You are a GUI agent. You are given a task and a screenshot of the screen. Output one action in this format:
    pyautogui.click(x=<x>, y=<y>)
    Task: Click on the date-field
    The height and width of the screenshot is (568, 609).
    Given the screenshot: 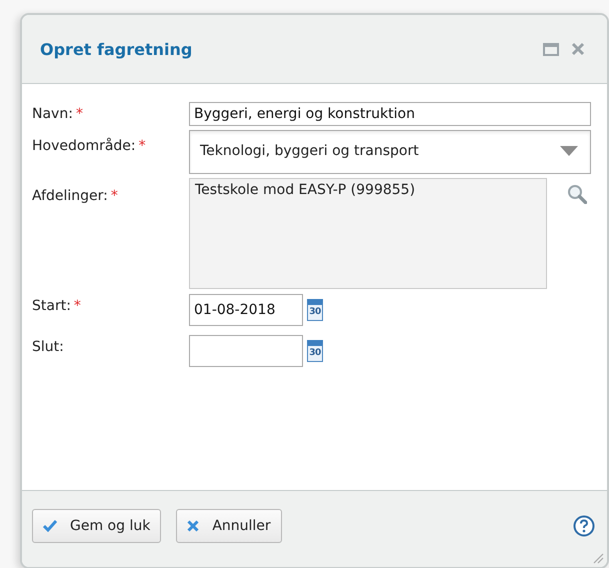 What is the action you would take?
    pyautogui.click(x=246, y=351)
    